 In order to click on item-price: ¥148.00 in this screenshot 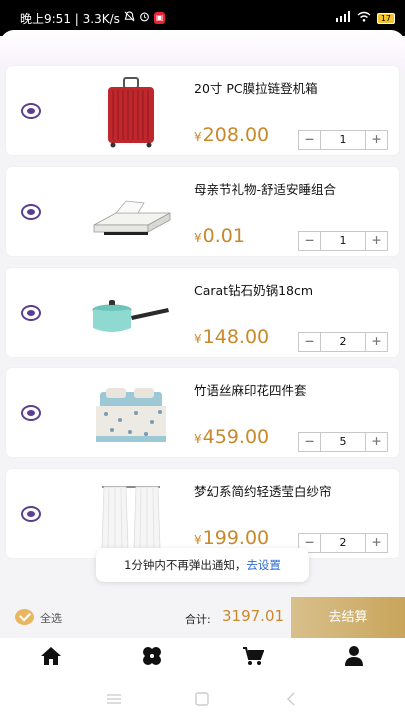, I will do `click(232, 337)`.